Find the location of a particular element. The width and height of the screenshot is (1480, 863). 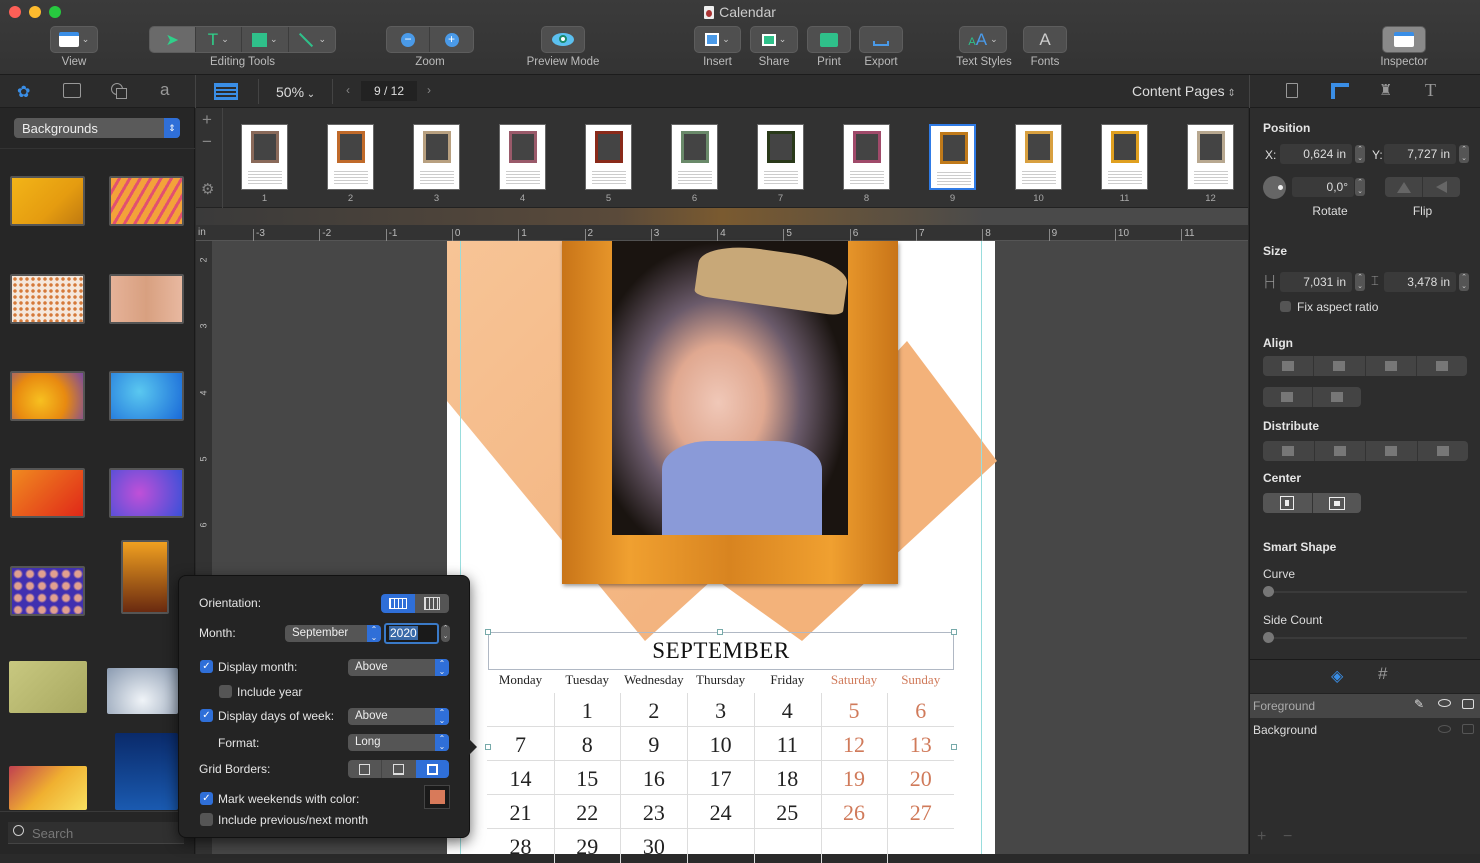

side-count-slider-knob is located at coordinates (1268, 637).